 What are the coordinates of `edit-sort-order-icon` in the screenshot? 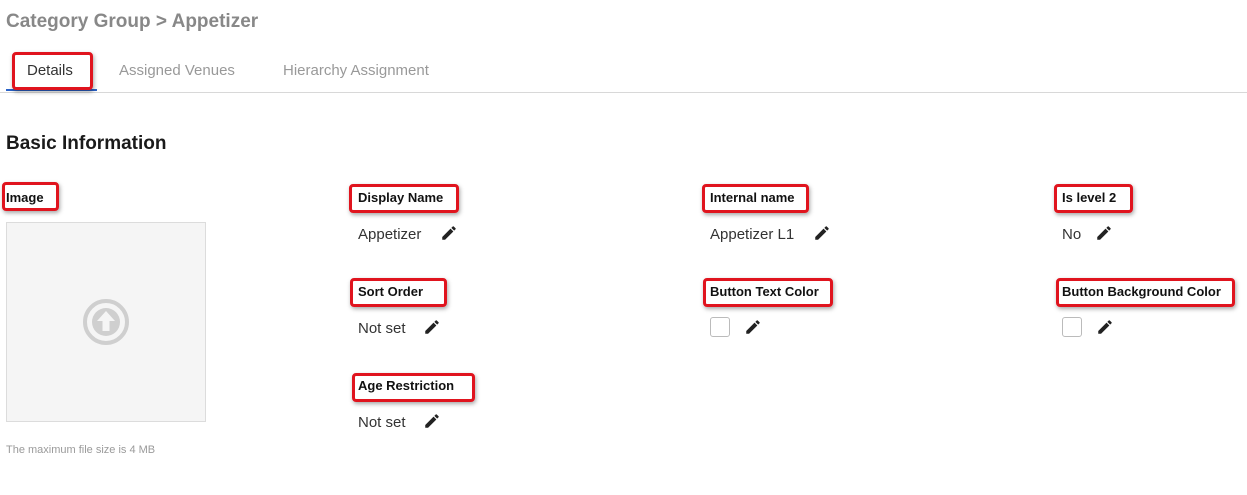 It's located at (432, 327).